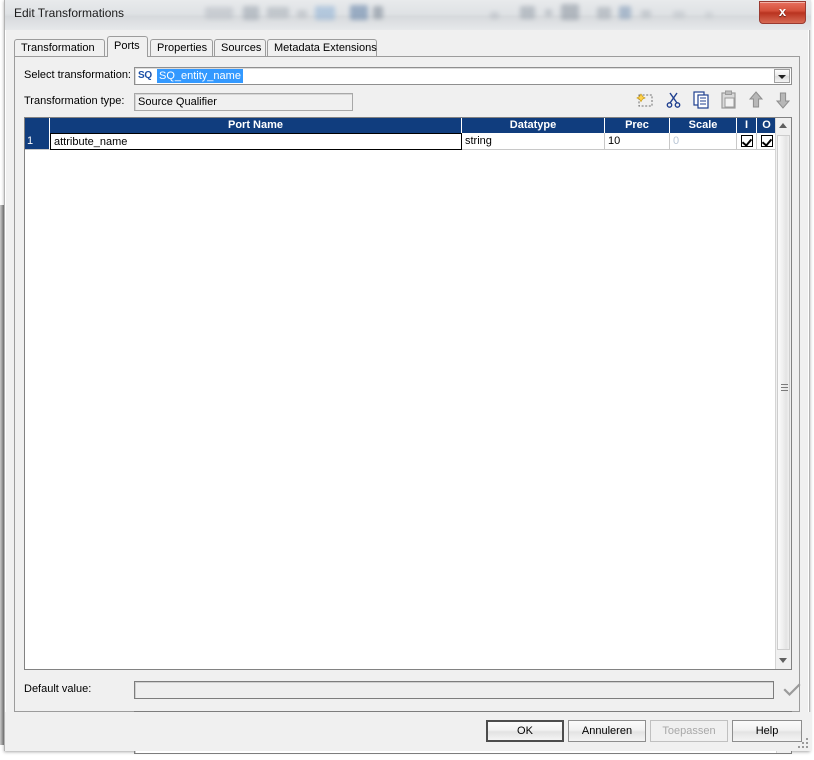  I want to click on select-transformation-value: SQ_entity_name, so click(200, 76).